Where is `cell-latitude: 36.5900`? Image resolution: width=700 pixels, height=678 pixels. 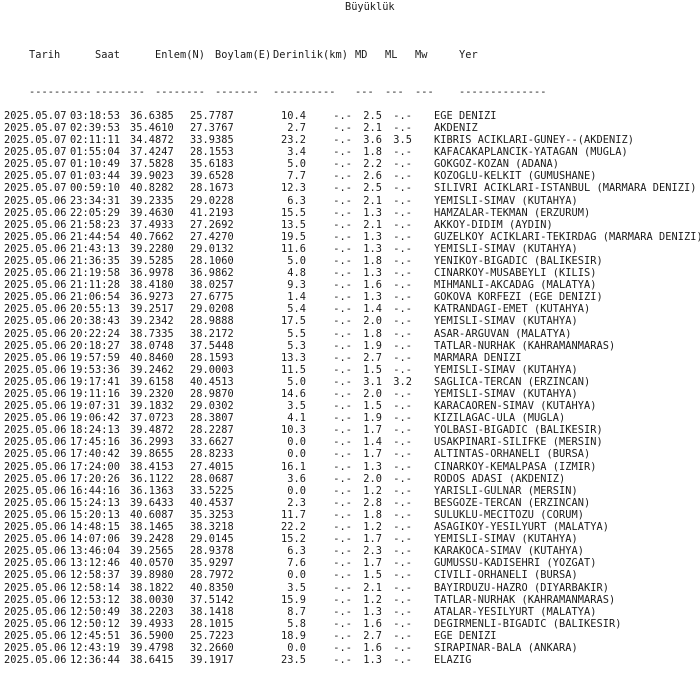
cell-latitude: 36.5900 is located at coordinates (152, 635).